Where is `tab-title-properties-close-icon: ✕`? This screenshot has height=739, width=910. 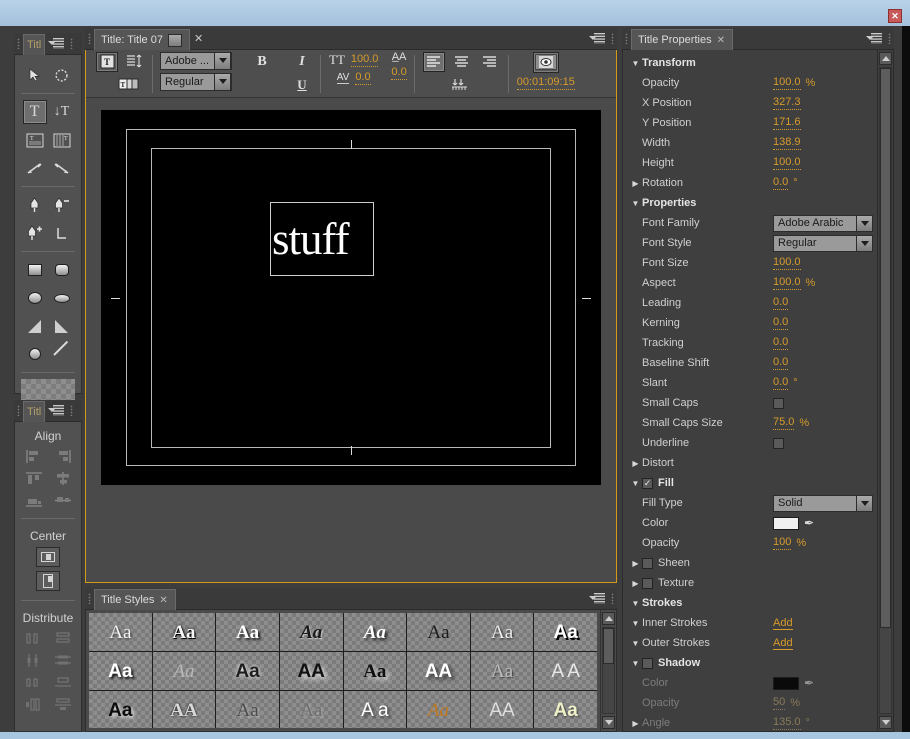 tab-title-properties-close-icon: ✕ is located at coordinates (721, 40).